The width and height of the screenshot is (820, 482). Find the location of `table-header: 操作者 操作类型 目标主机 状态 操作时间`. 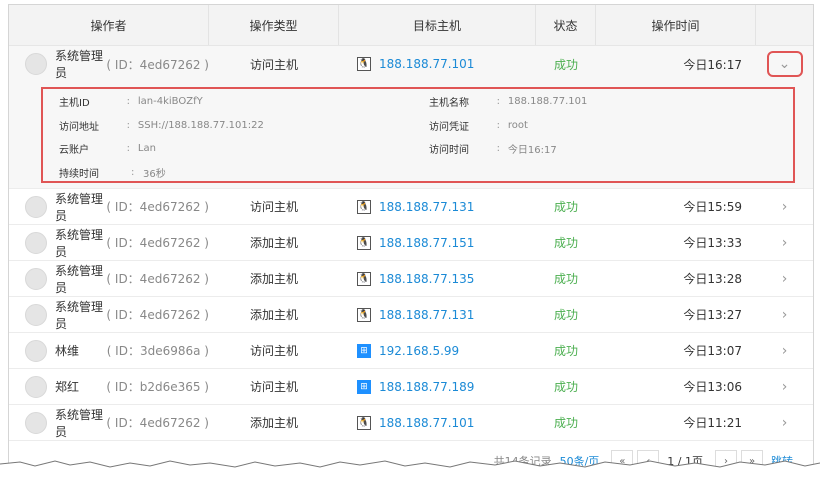

table-header: 操作者 操作类型 目标主机 状态 操作时间 is located at coordinates (411, 25).